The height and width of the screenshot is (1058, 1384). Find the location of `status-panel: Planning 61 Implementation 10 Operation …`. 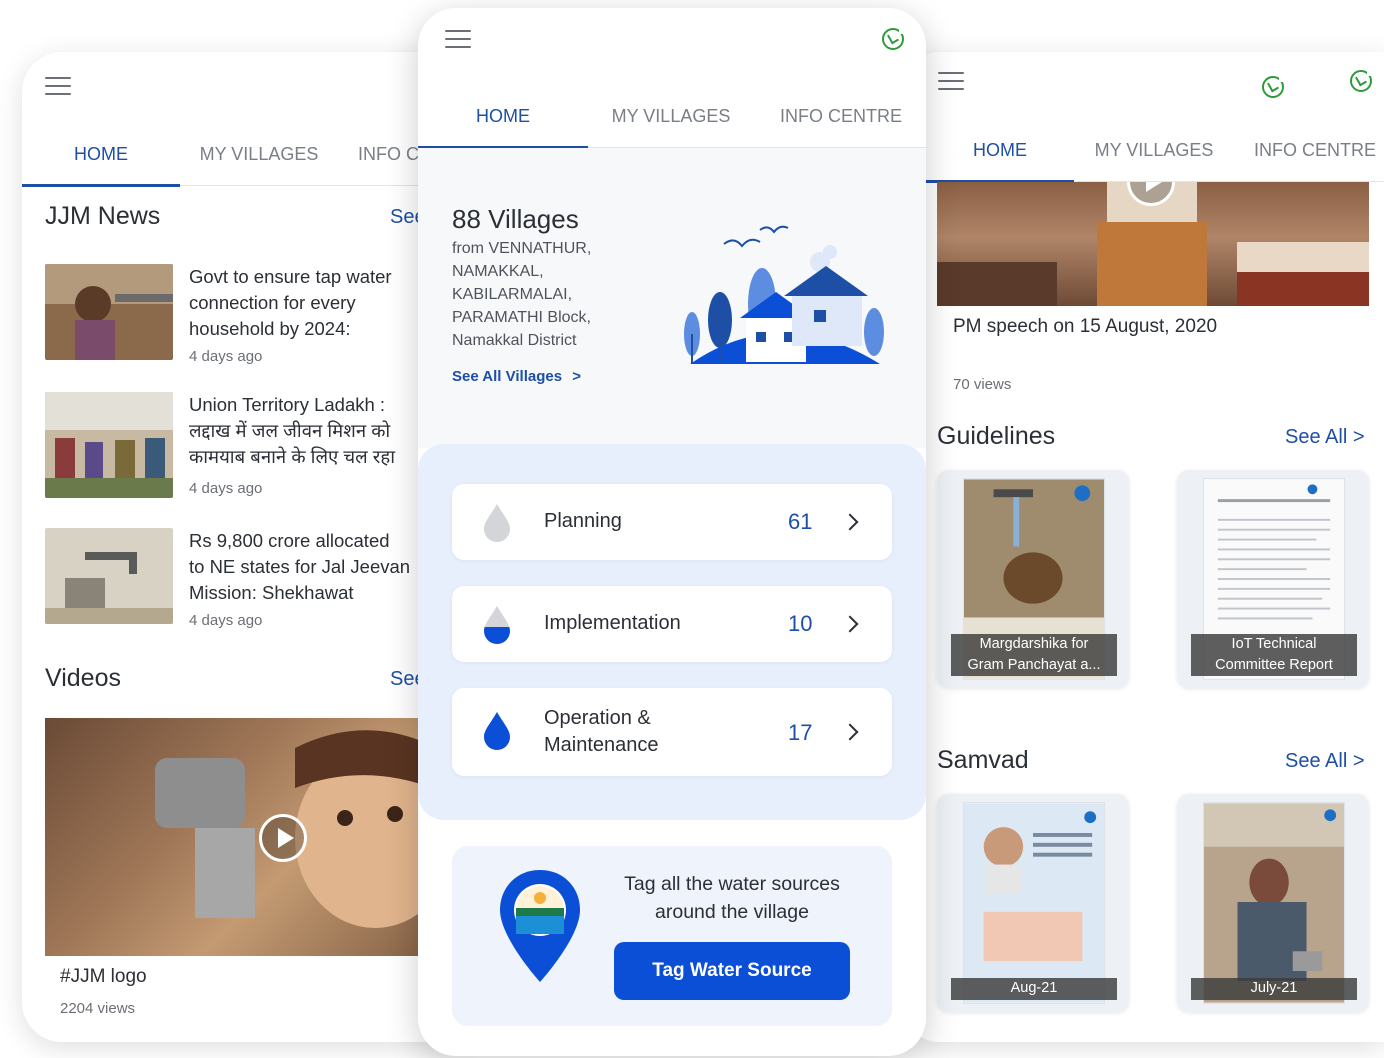

status-panel: Planning 61 Implementation 10 Operation … is located at coordinates (672, 632).